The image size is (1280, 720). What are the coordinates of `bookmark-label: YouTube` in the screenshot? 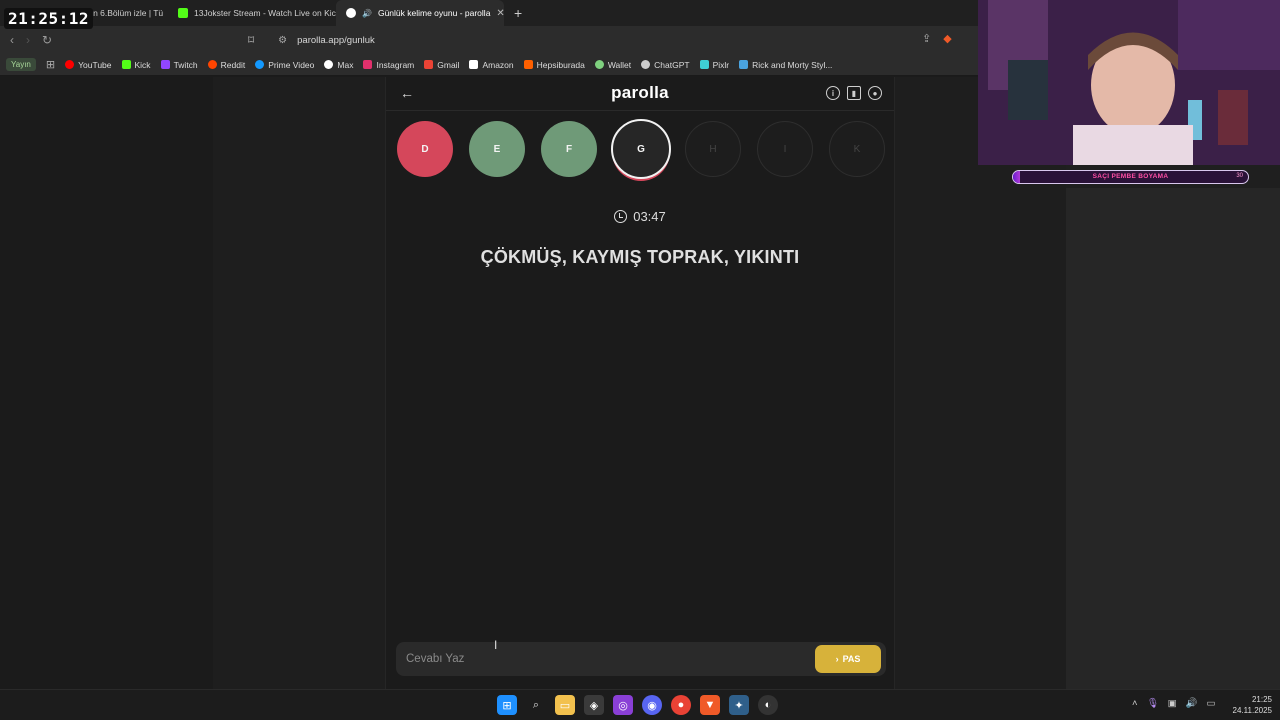 It's located at (95, 64).